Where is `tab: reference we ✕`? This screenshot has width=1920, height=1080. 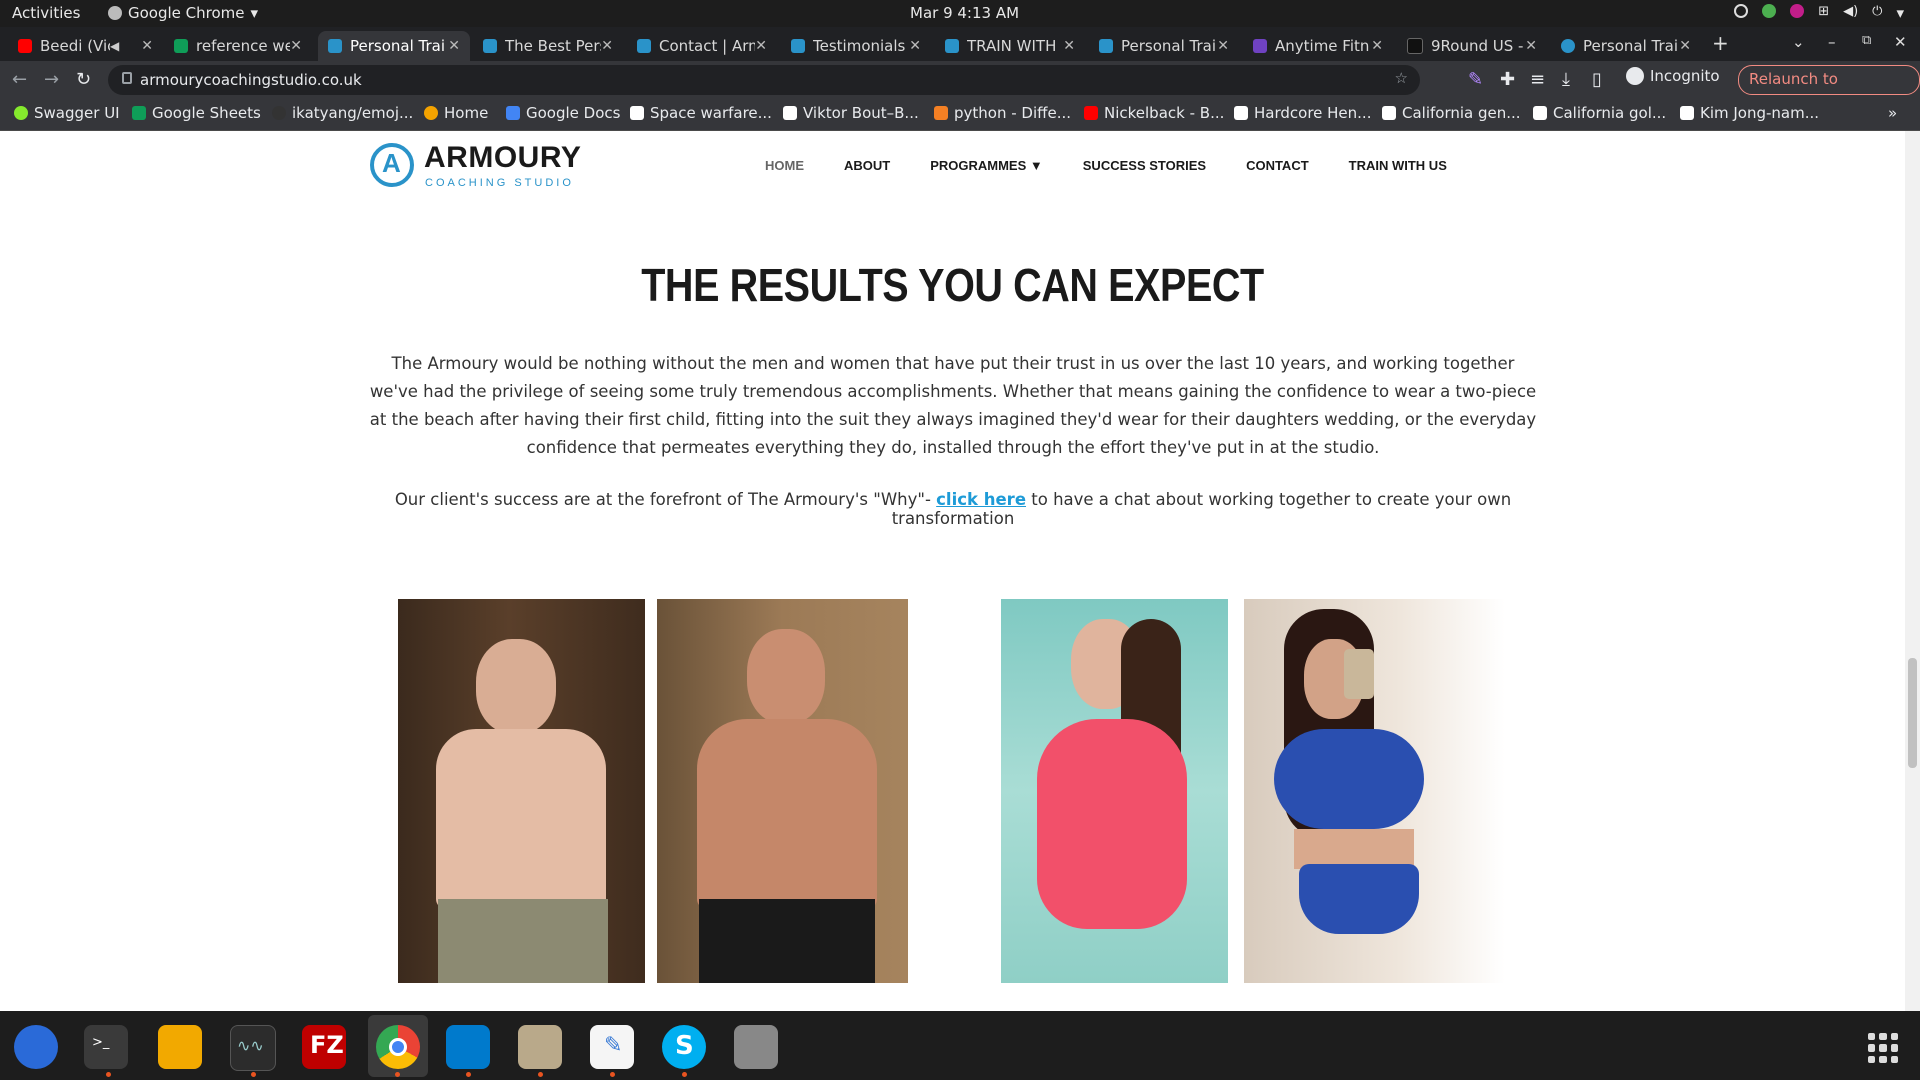
tab: reference we ✕ is located at coordinates (238, 46).